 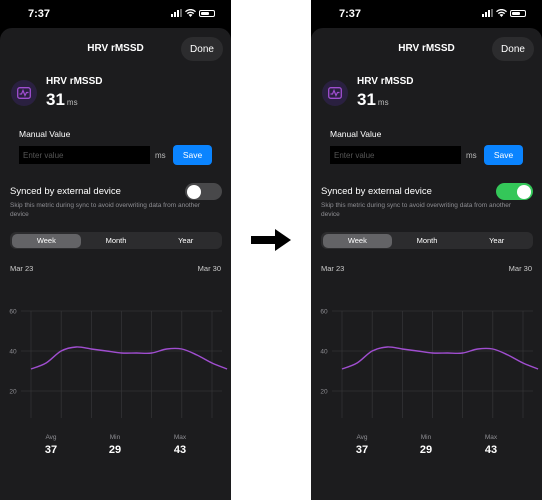 I want to click on right-arrow-icon, so click(x=271, y=242).